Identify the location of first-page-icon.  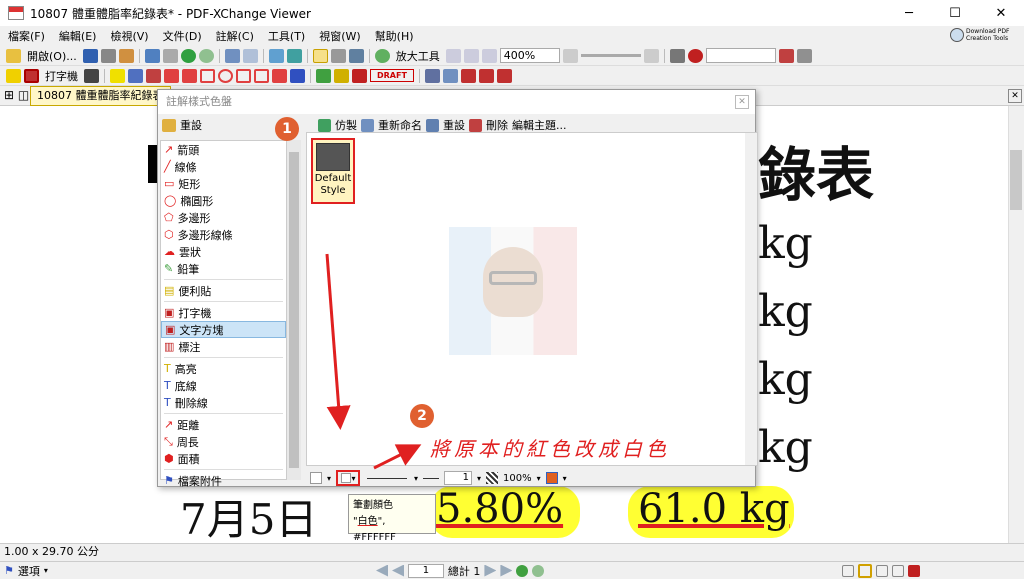
(382, 571).